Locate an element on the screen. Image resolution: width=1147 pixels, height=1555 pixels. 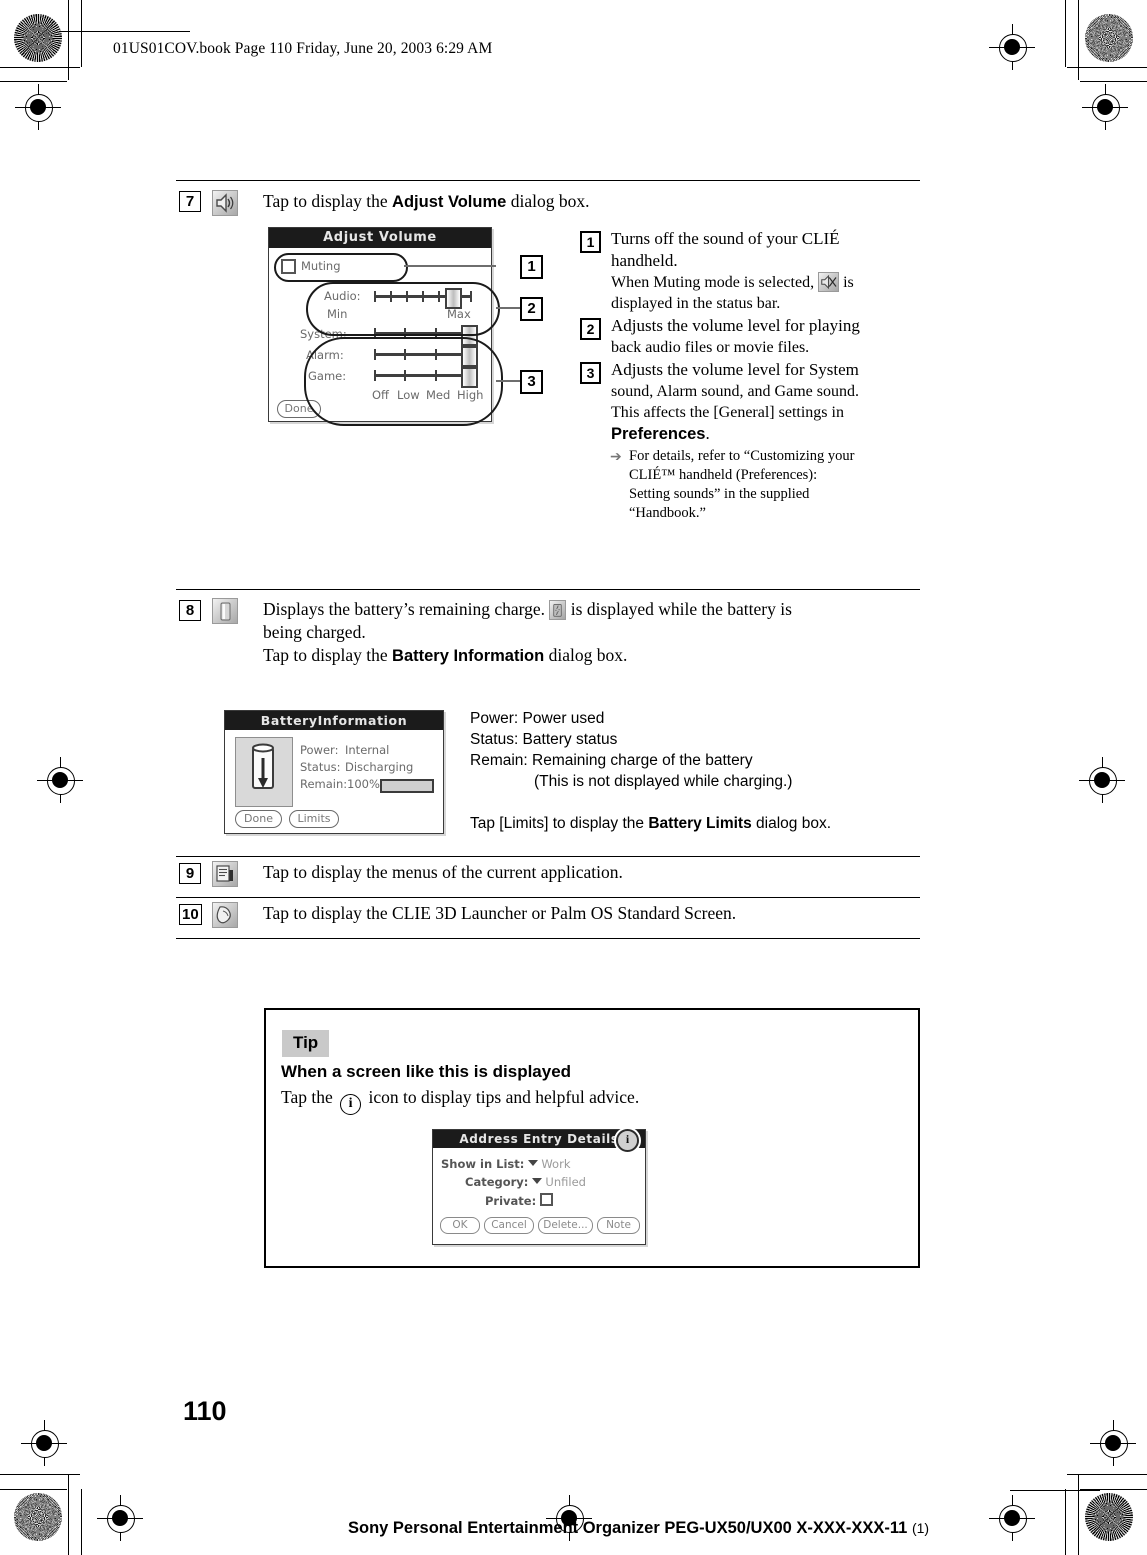
battery-remain-value: 100% is located at coordinates (363, 784).